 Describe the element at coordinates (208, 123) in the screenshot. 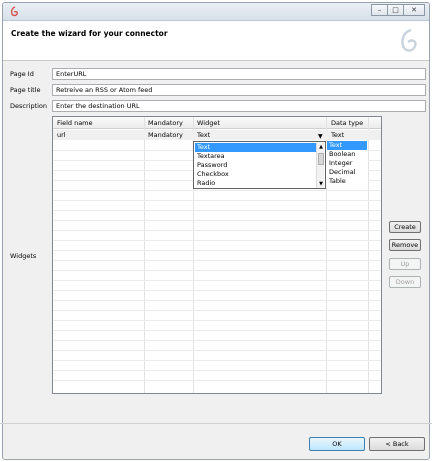

I see `column-widget: Widget` at that location.